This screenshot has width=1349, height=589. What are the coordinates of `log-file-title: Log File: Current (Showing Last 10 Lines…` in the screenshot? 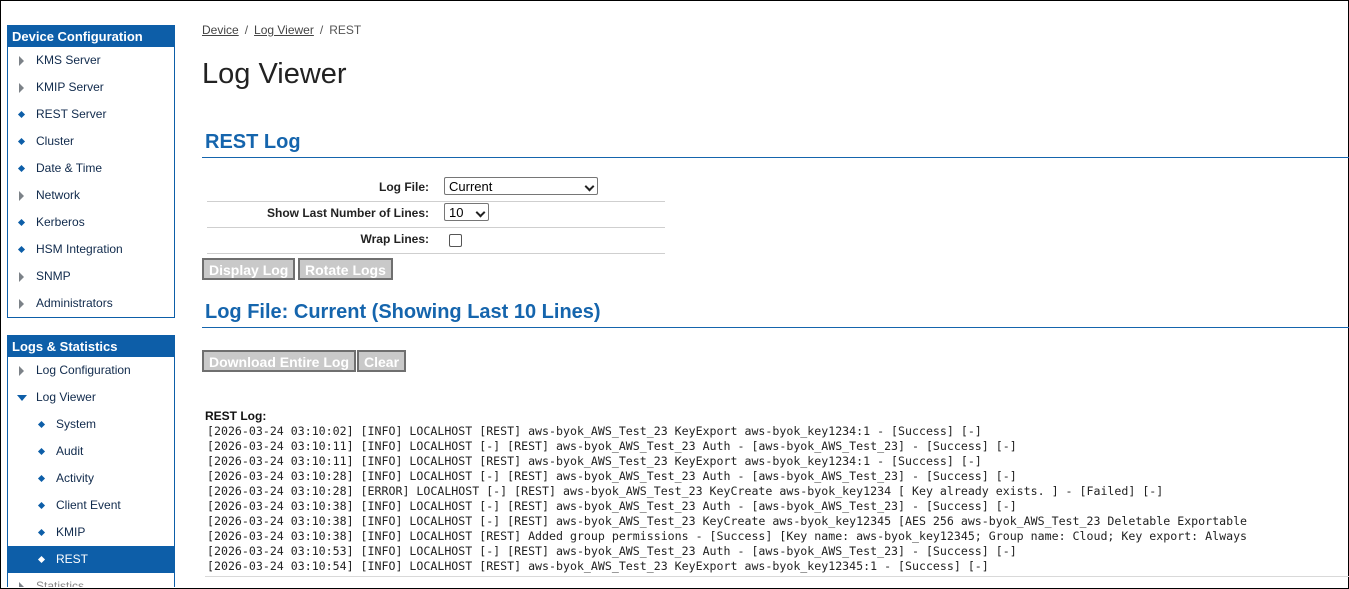 It's located at (403, 312).